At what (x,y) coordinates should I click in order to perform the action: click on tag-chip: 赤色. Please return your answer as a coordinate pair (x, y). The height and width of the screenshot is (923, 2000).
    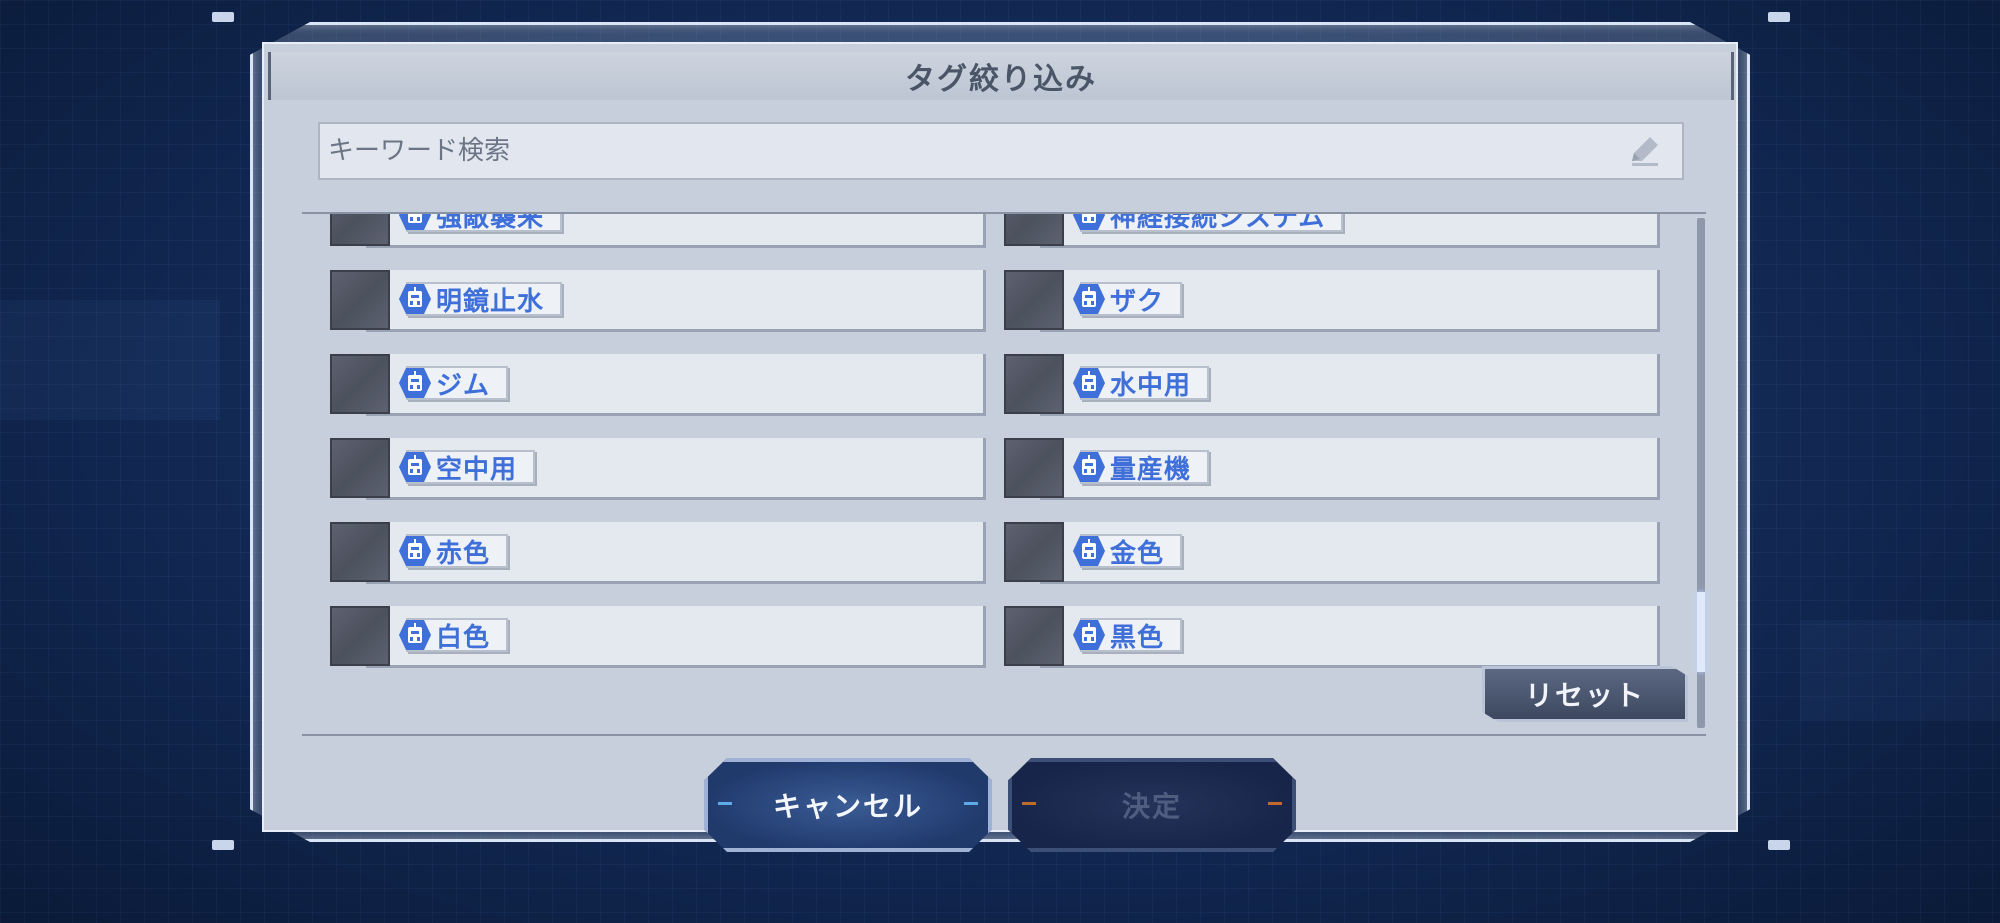
    Looking at the image, I should click on (454, 551).